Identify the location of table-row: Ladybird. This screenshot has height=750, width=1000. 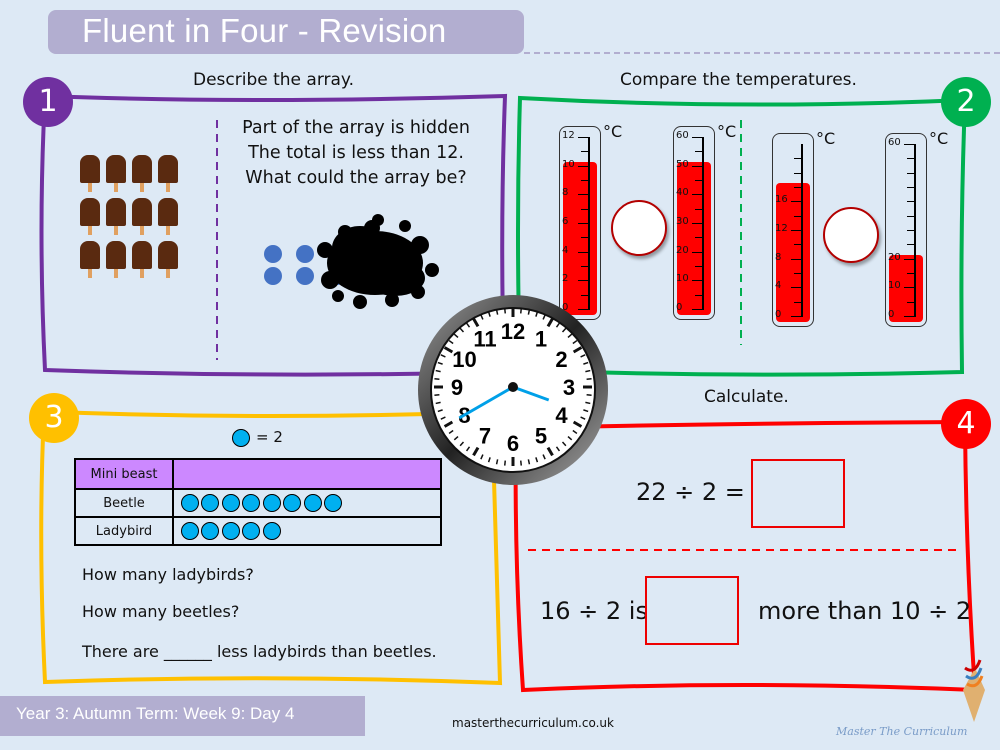
(258, 531).